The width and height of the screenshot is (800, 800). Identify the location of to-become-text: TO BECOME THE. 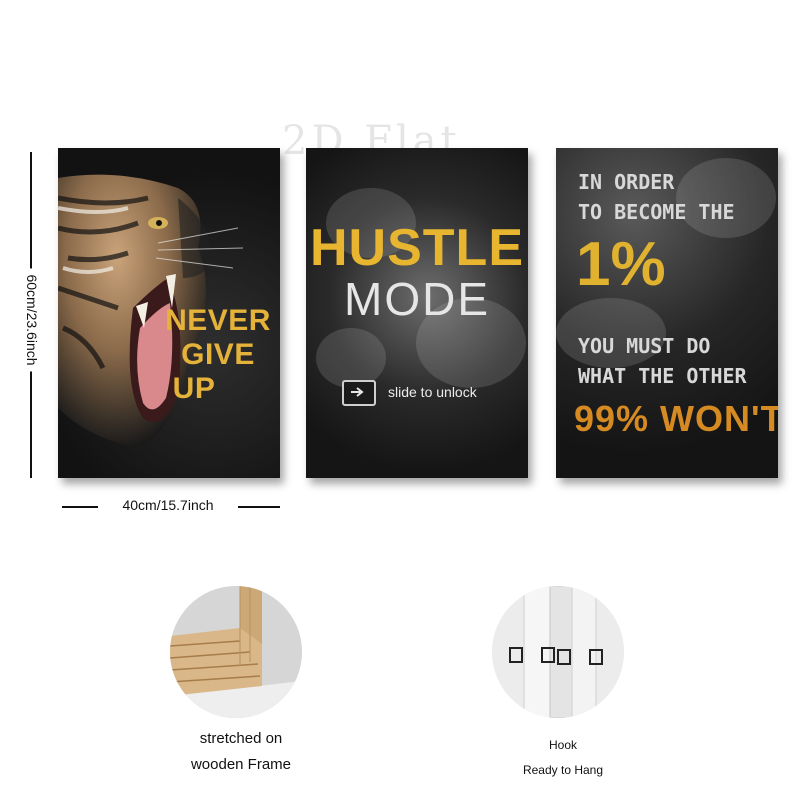
(656, 212).